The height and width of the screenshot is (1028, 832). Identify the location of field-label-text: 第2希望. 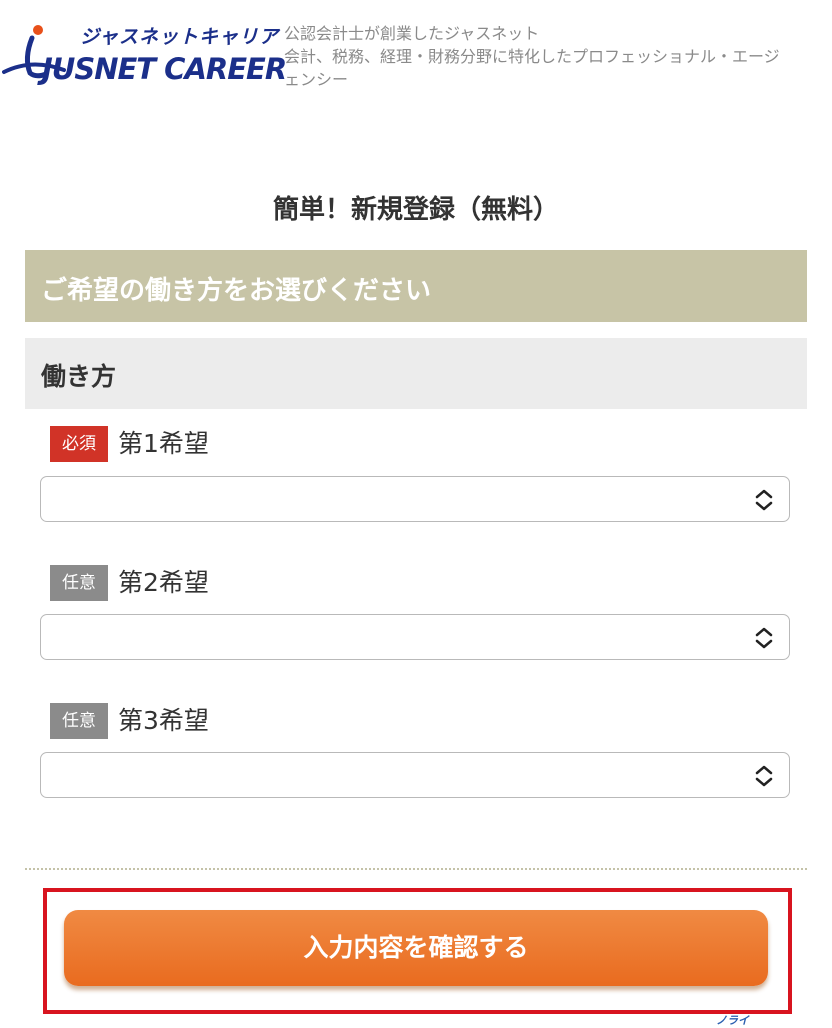
(163, 582).